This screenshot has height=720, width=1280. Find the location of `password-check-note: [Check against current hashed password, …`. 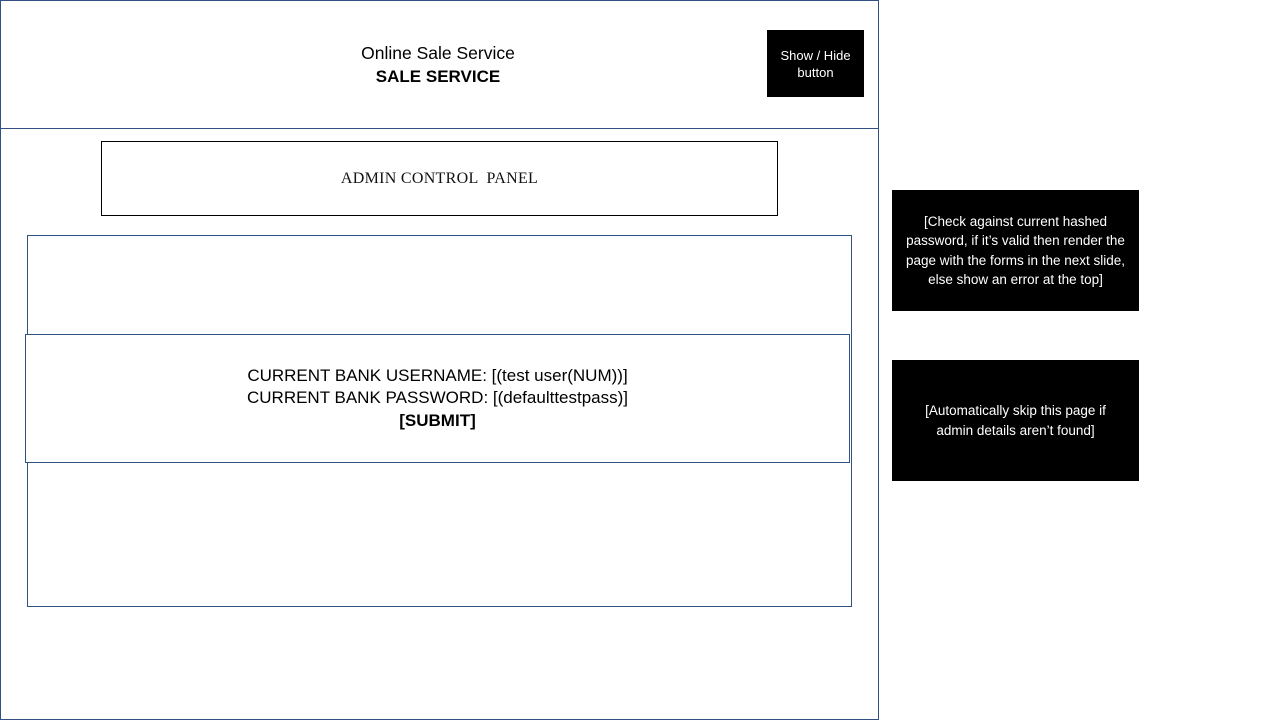

password-check-note: [Check against current hashed password, … is located at coordinates (1015, 250).